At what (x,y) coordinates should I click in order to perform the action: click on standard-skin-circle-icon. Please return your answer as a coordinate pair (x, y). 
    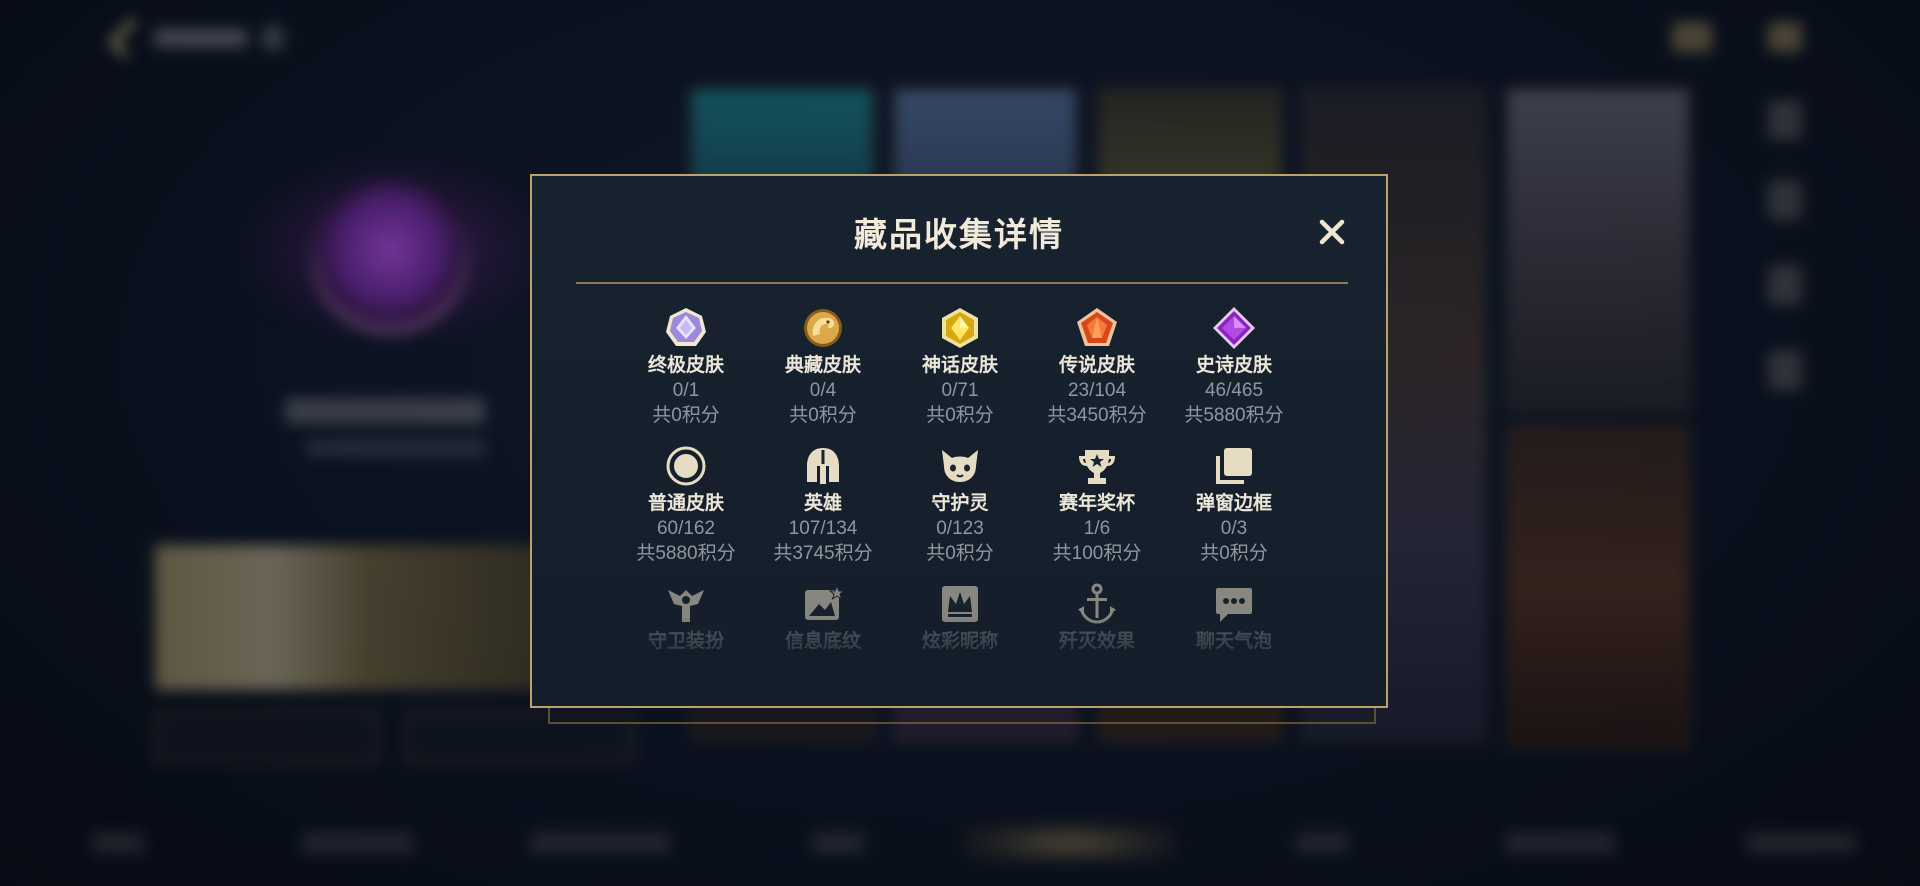
    Looking at the image, I should click on (686, 466).